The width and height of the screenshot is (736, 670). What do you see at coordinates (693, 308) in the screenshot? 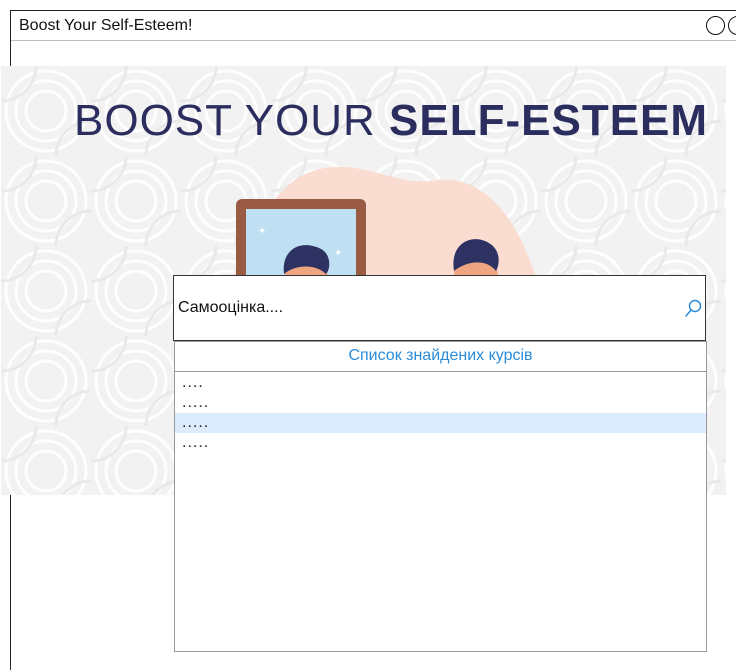
I see `search-icon` at bounding box center [693, 308].